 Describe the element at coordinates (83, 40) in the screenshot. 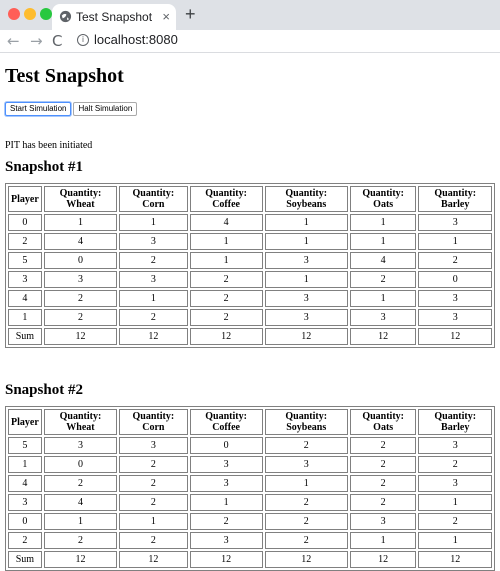

I see `site-info-icon: i` at that location.